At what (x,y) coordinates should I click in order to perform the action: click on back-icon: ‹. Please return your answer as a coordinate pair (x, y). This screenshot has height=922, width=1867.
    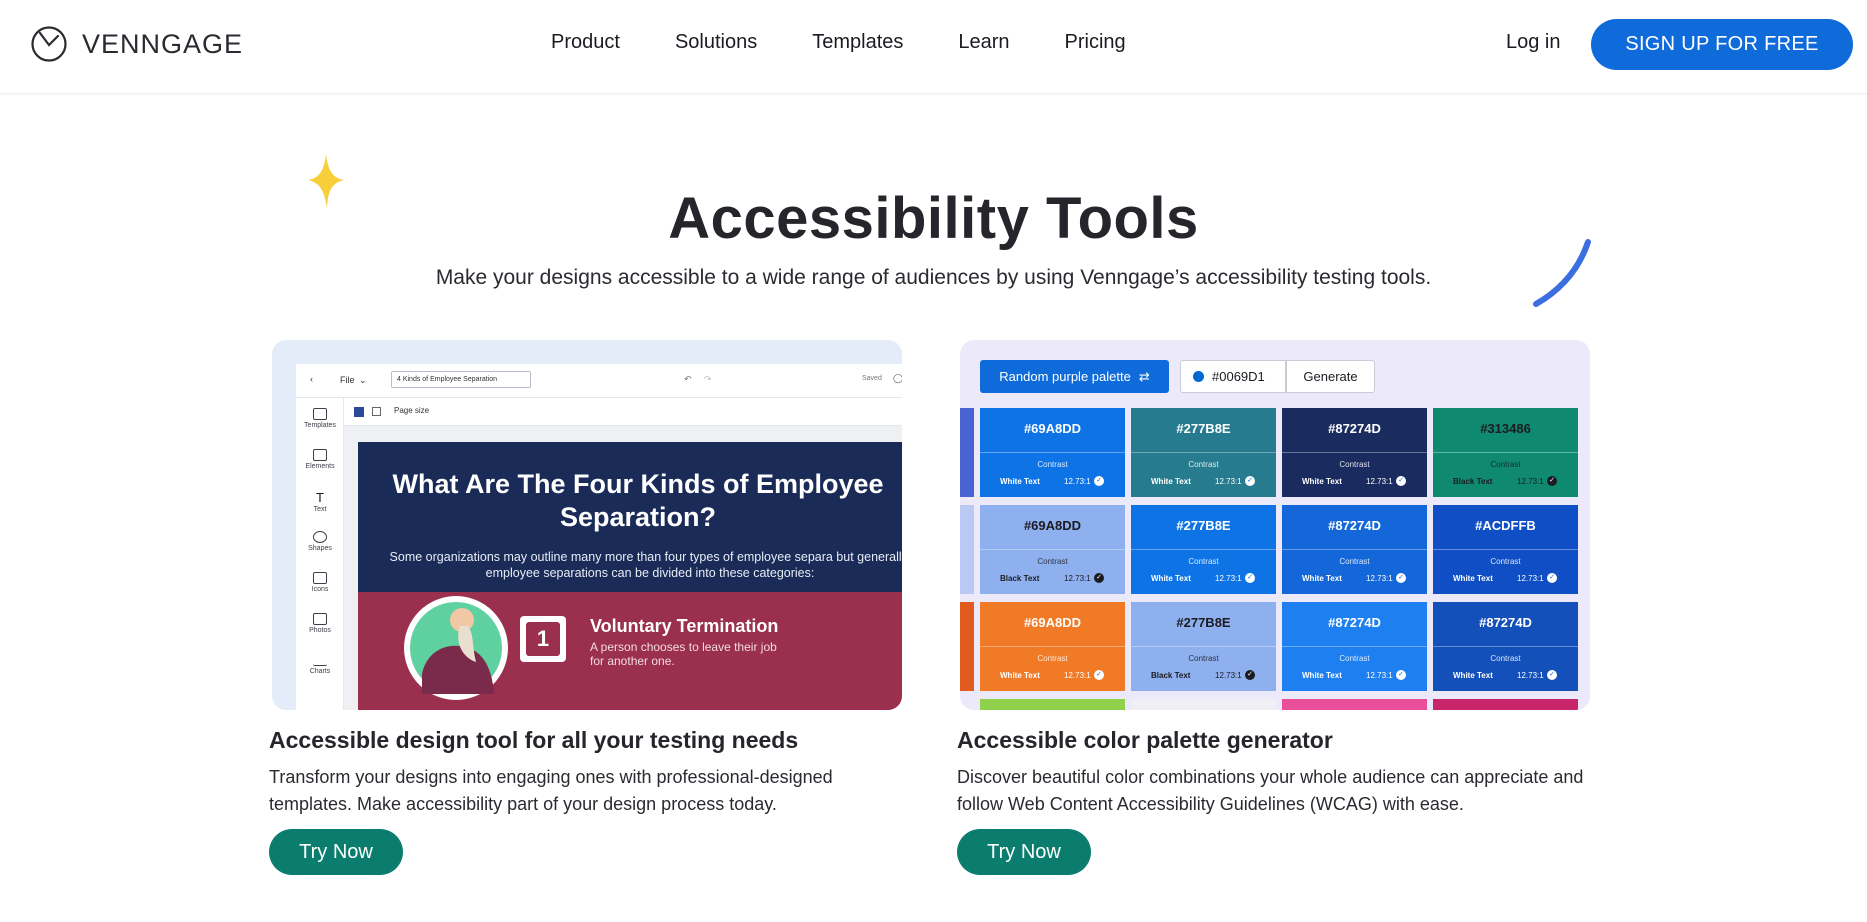
    Looking at the image, I should click on (311, 379).